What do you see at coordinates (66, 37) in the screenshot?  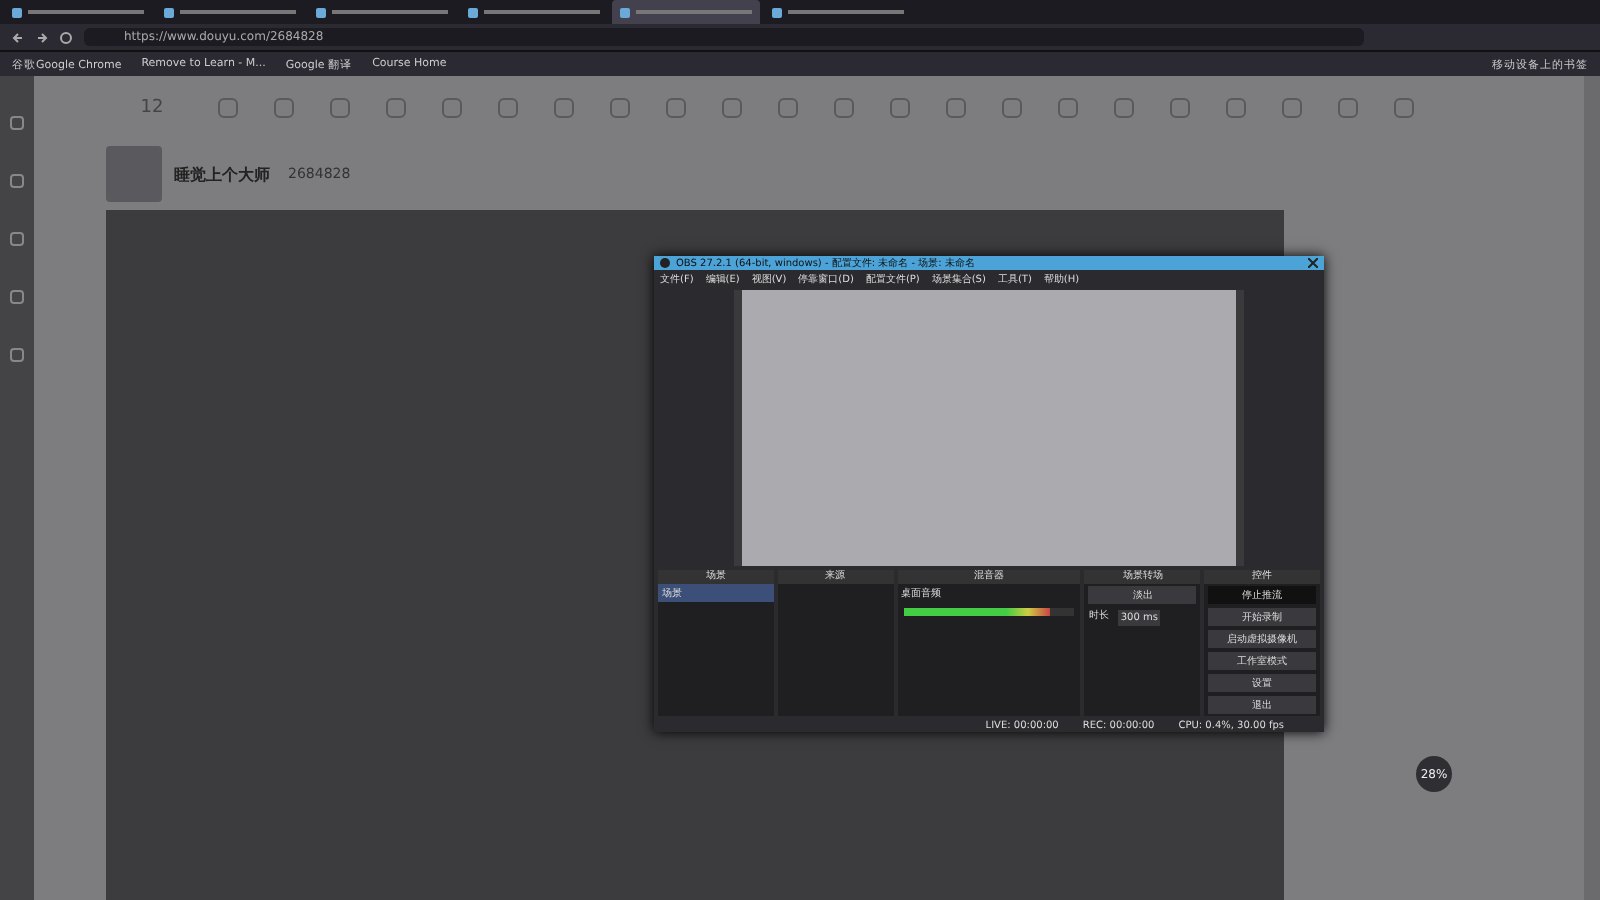 I see `reload-icon` at bounding box center [66, 37].